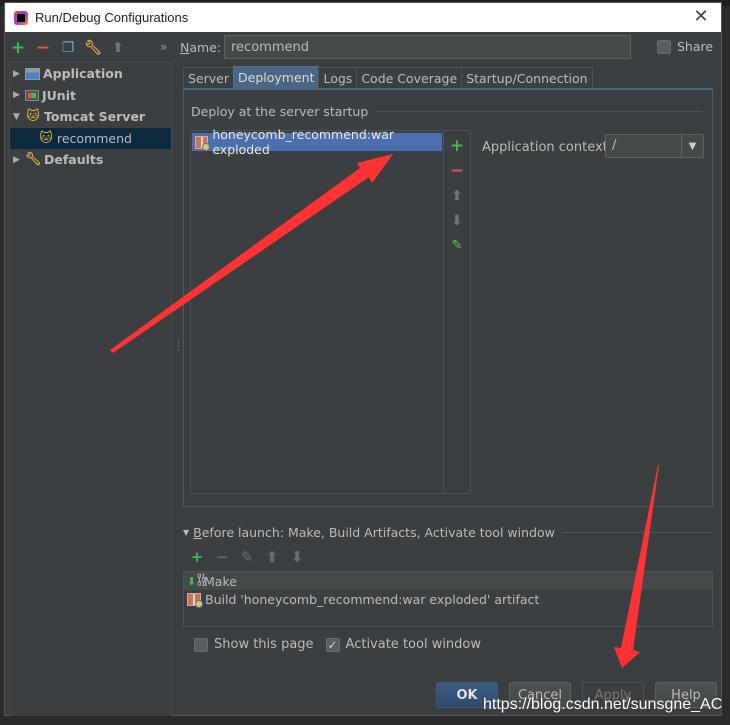  What do you see at coordinates (19, 117) in the screenshot?
I see `collapse-arrow-icon: ▼` at bounding box center [19, 117].